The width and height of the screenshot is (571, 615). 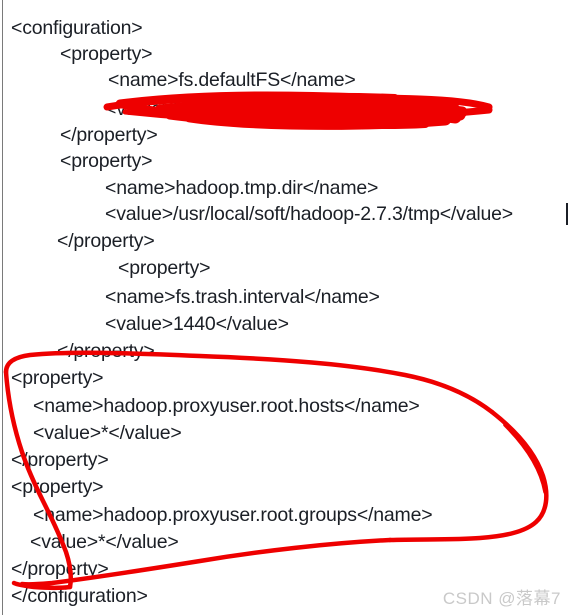 What do you see at coordinates (242, 297) in the screenshot?
I see `code-line: <name>fs.trash.interval</name>` at bounding box center [242, 297].